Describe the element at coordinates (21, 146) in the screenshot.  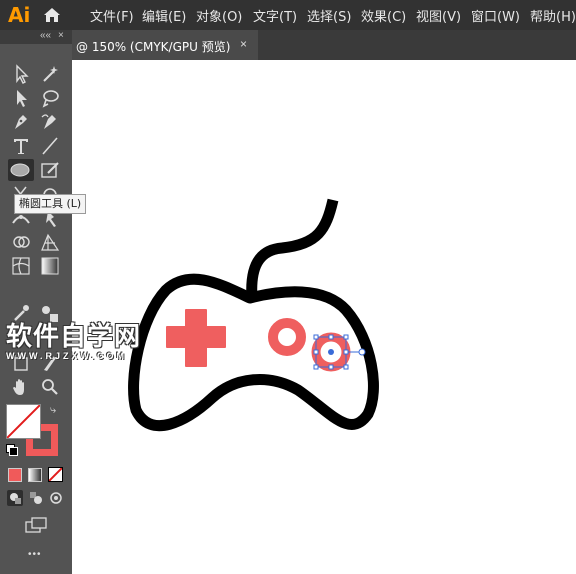
I see `type-icon` at that location.